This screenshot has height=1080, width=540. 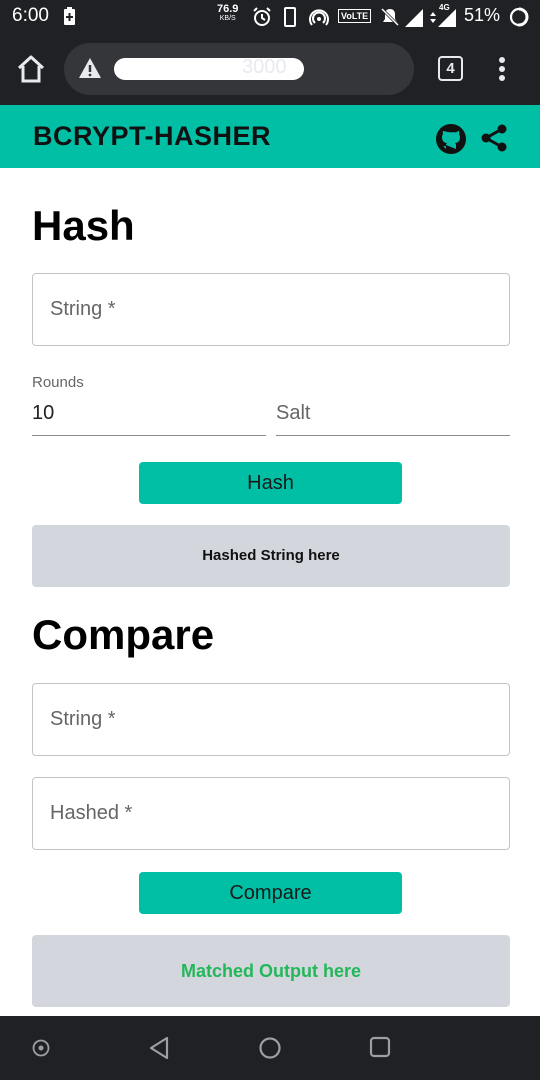 What do you see at coordinates (355, 16) in the screenshot?
I see `volte-badge: VoLTE` at bounding box center [355, 16].